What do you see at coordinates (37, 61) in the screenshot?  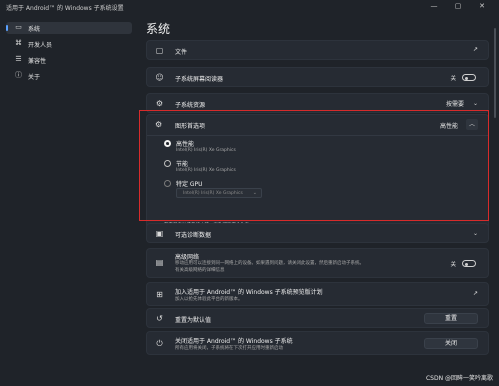 I see `sidebar-item-label: 兼容性` at bounding box center [37, 61].